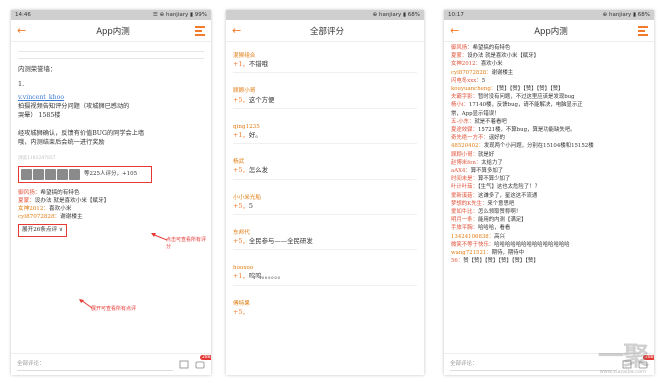  Describe the element at coordinates (549, 220) in the screenshot. I see `comment-item: 明月一条：能用的内测【满足】` at that location.